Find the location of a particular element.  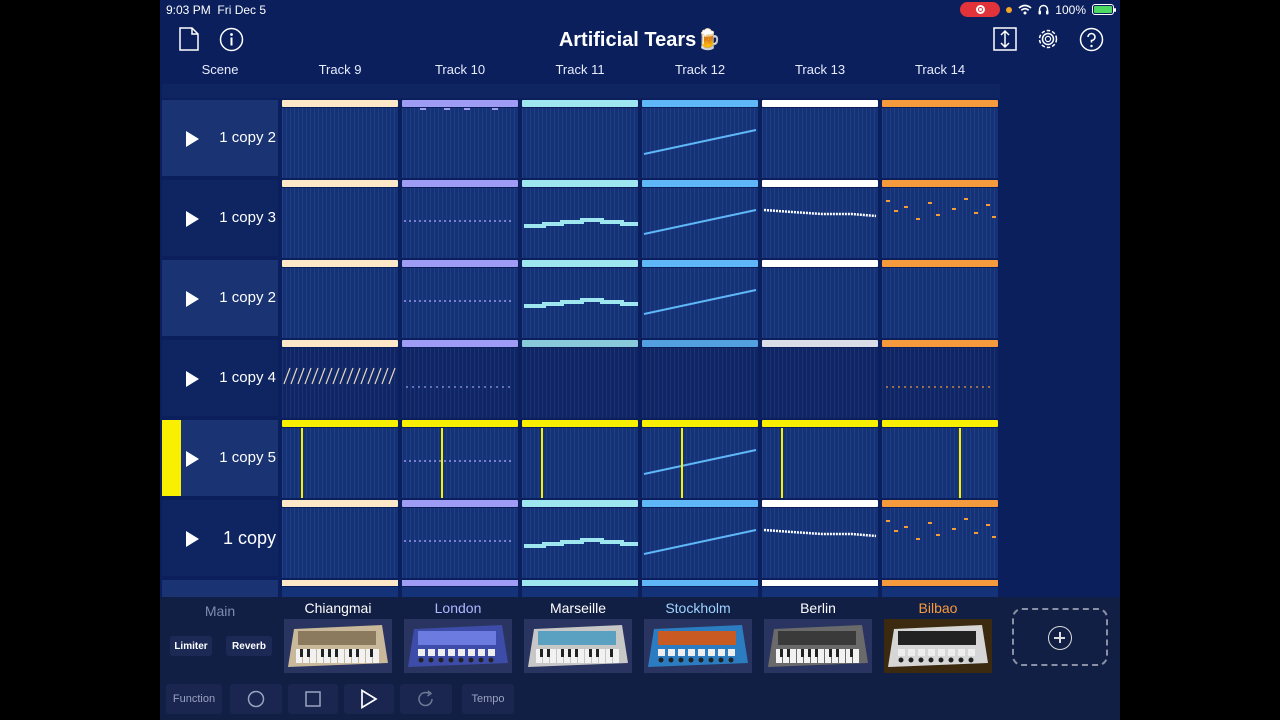

instrument-name: Bilbao is located at coordinates (938, 608).